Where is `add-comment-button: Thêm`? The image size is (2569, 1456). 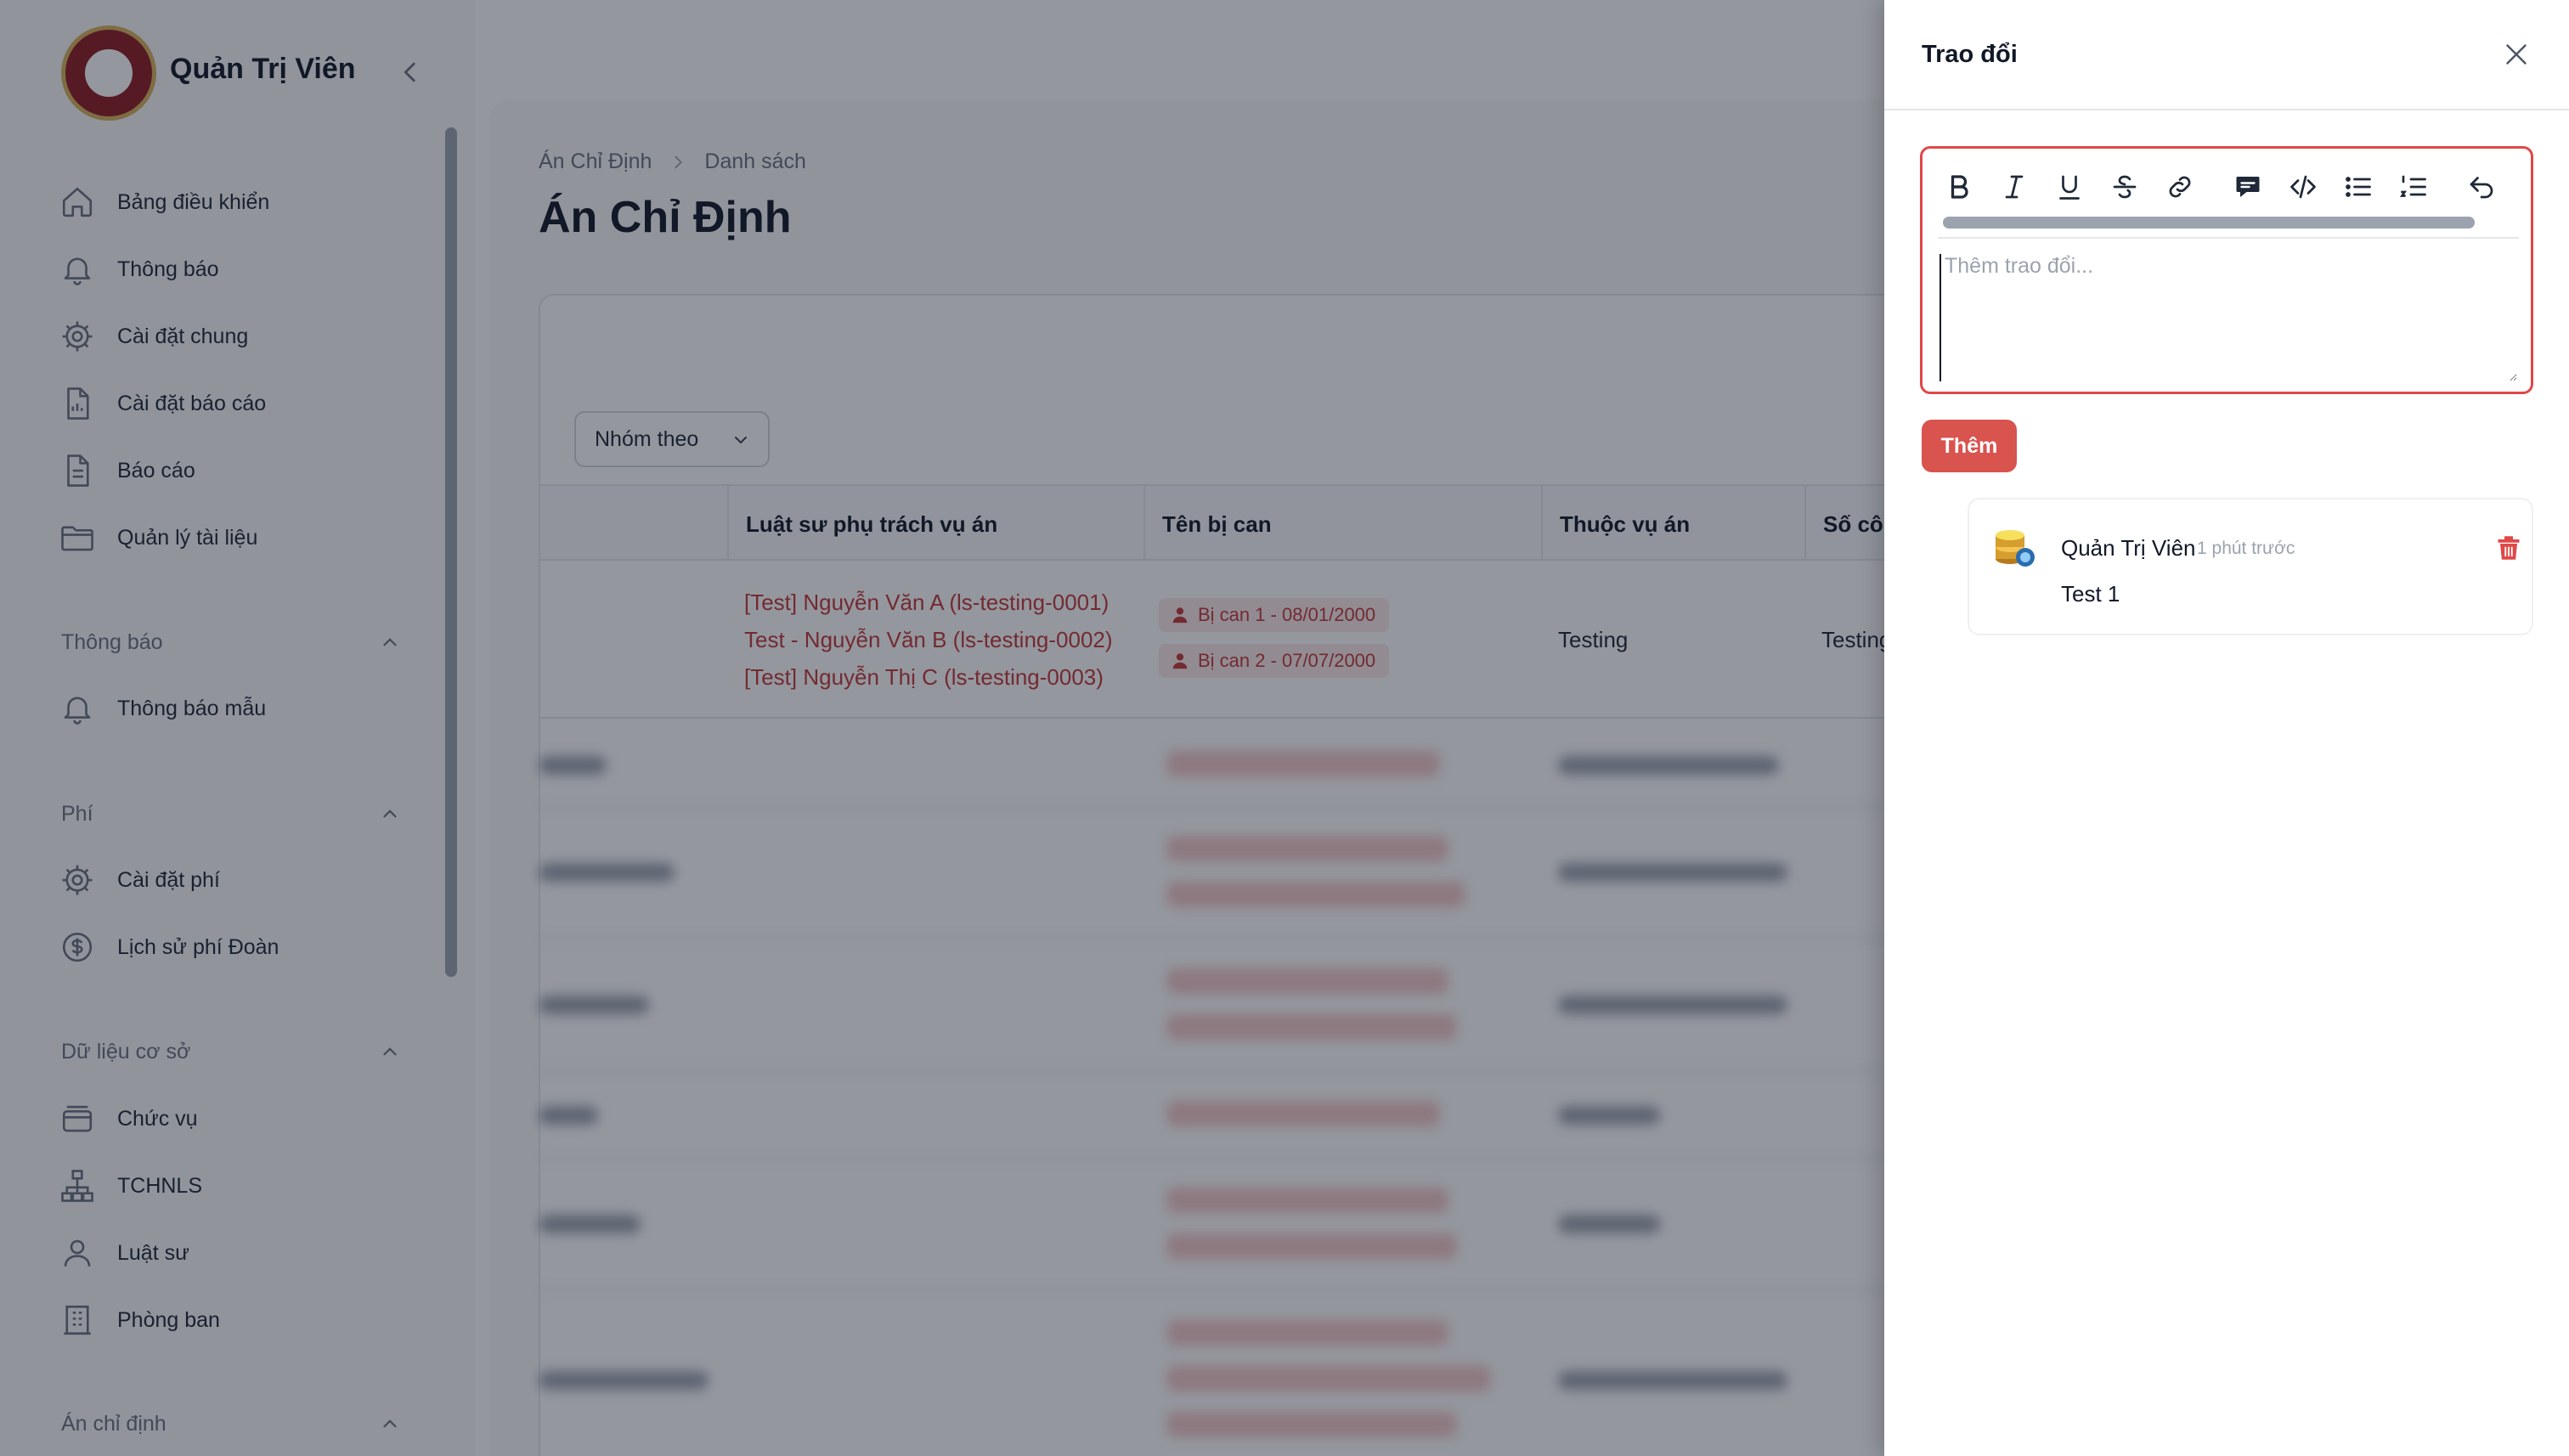
add-comment-button: Thêm is located at coordinates (1970, 446).